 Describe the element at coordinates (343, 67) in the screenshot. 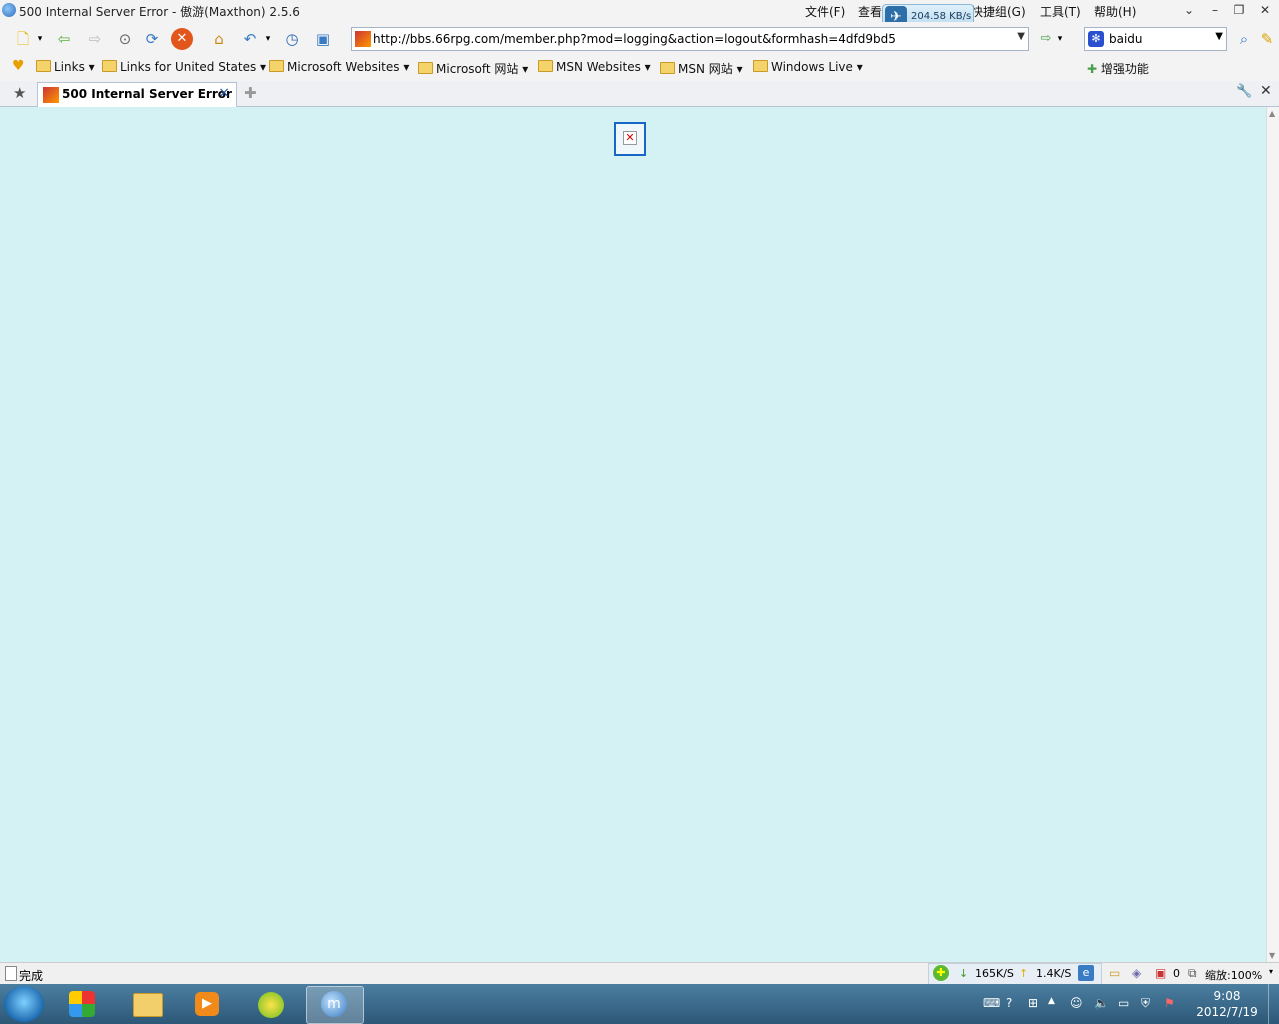

I see `link-label: Microsoft Websites` at that location.